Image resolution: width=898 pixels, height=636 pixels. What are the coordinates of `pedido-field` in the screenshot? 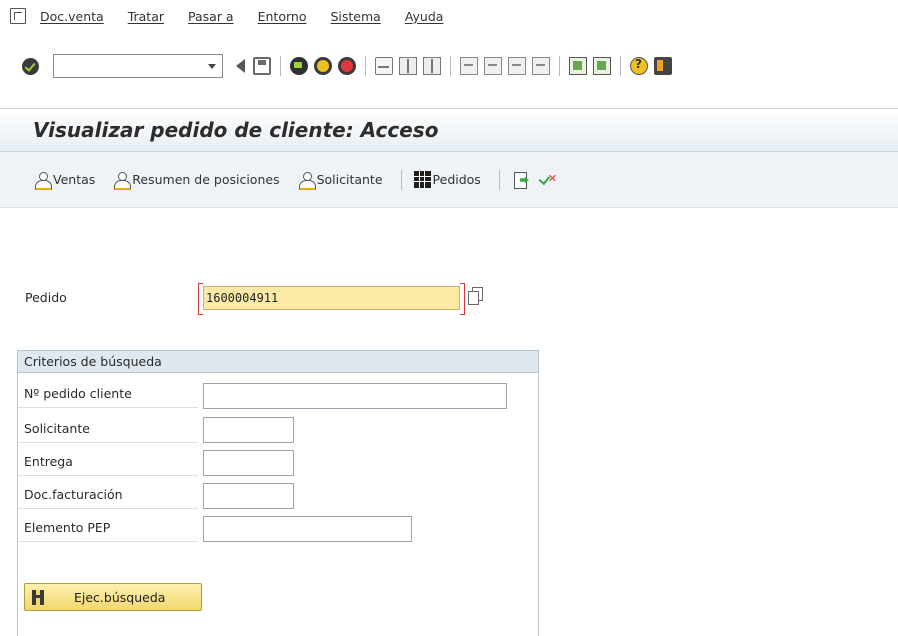 It's located at (331, 299).